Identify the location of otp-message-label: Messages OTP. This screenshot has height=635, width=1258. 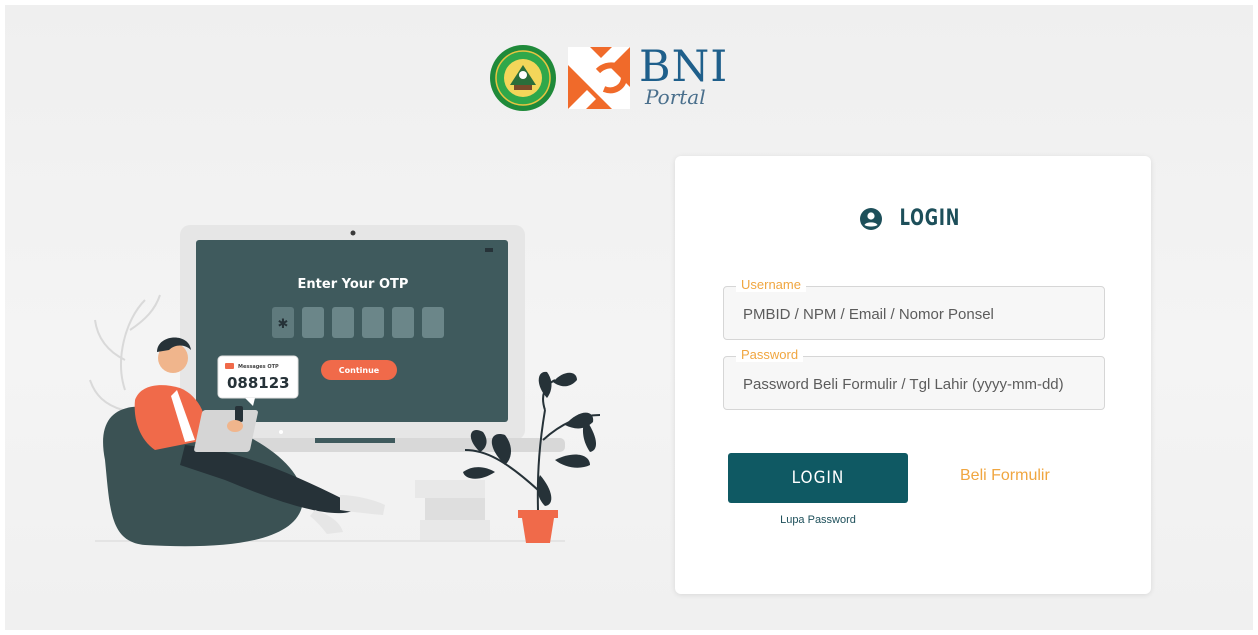
(258, 367).